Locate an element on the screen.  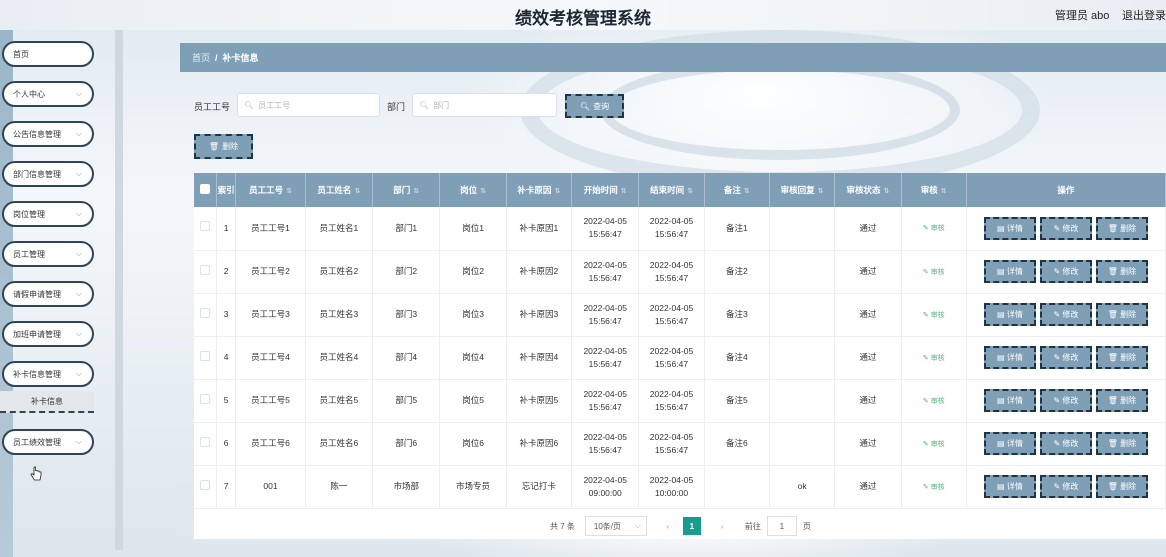
column-header: 审核 ⇅ is located at coordinates (934, 190).